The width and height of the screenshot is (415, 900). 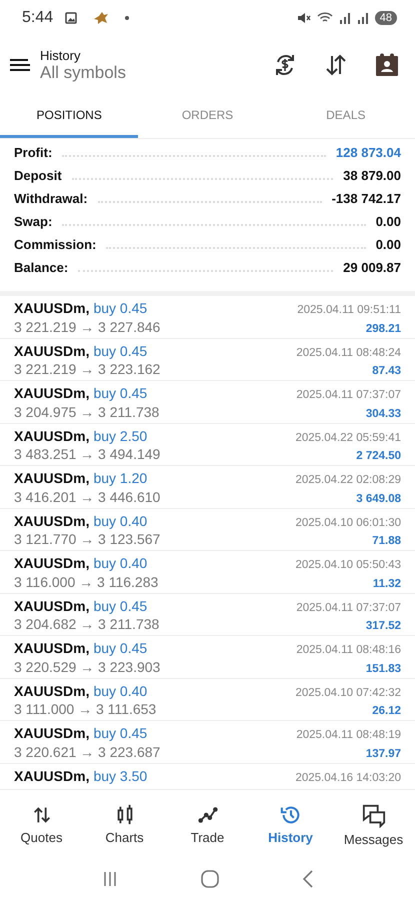 I want to click on summary-label: Profit:, so click(x=33, y=152).